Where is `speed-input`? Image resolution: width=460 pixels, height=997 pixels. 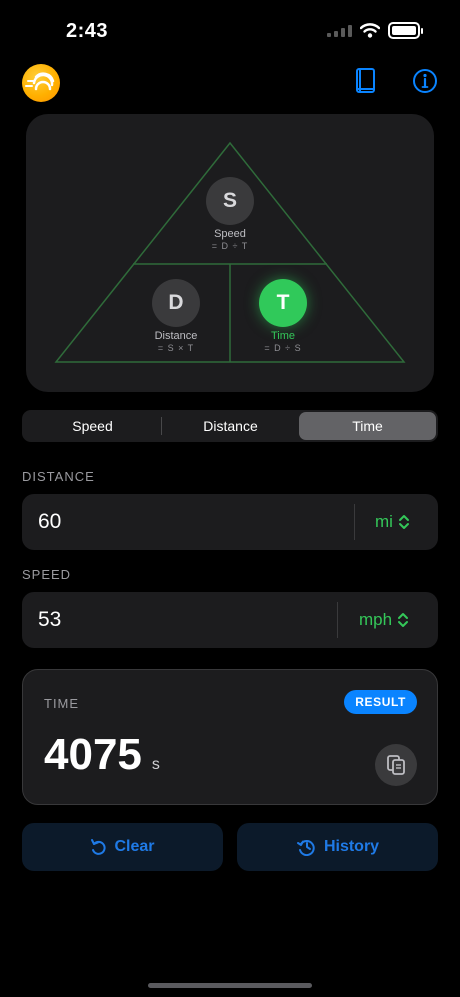
speed-input is located at coordinates (163, 620).